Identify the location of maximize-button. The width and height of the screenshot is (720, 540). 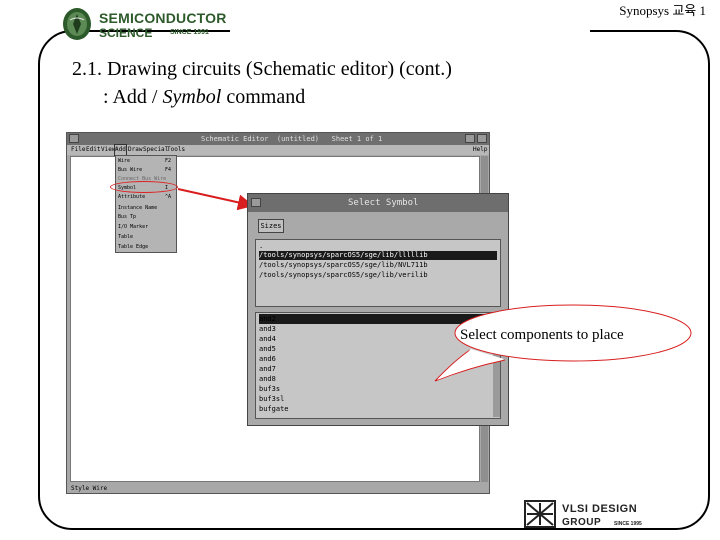
(482, 138).